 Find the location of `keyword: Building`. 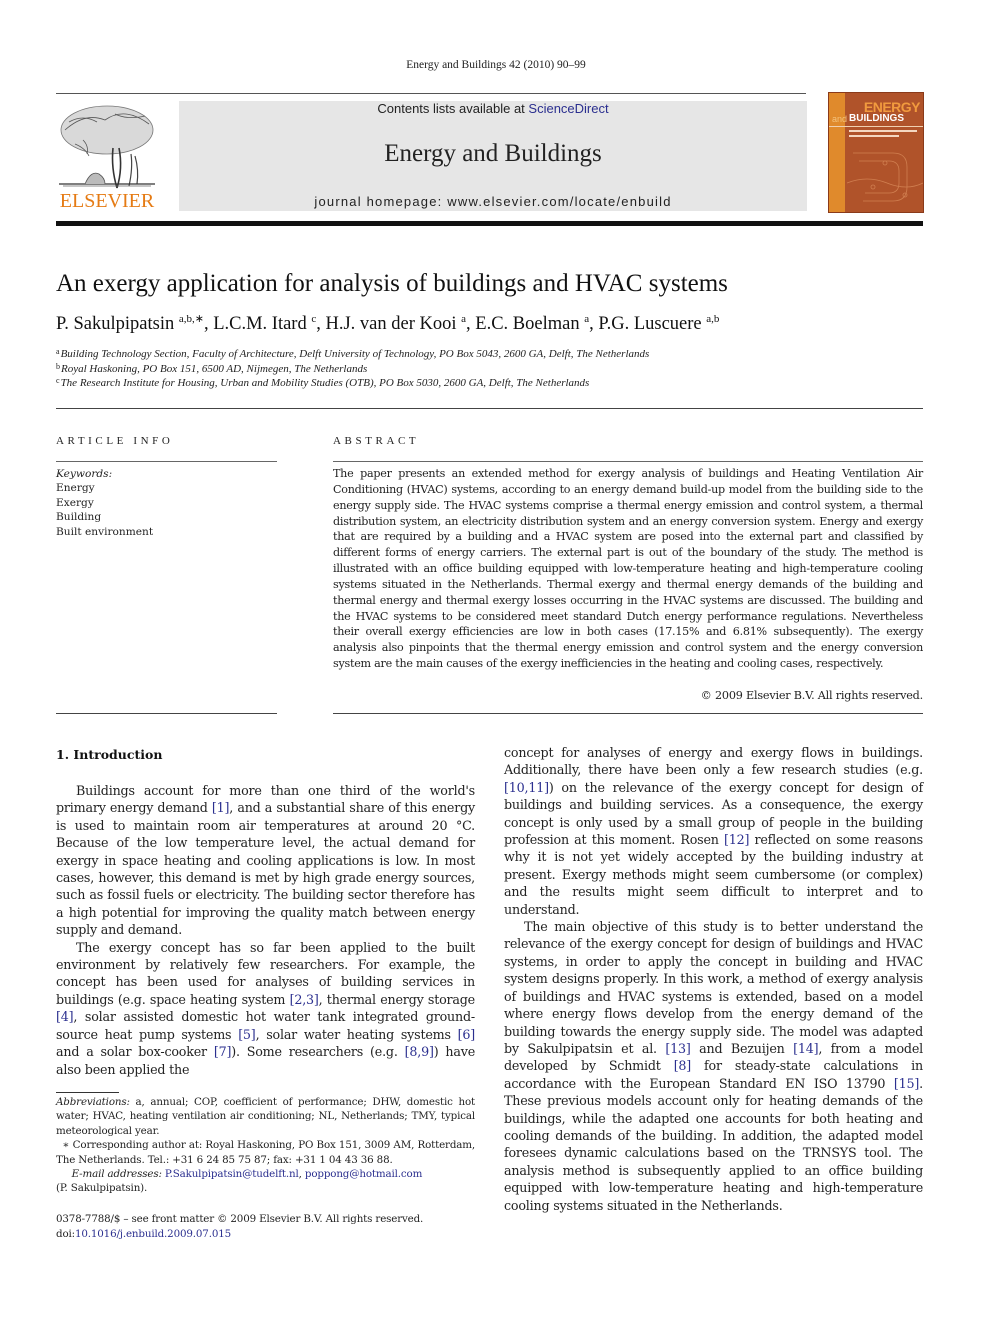

keyword: Building is located at coordinates (79, 517).